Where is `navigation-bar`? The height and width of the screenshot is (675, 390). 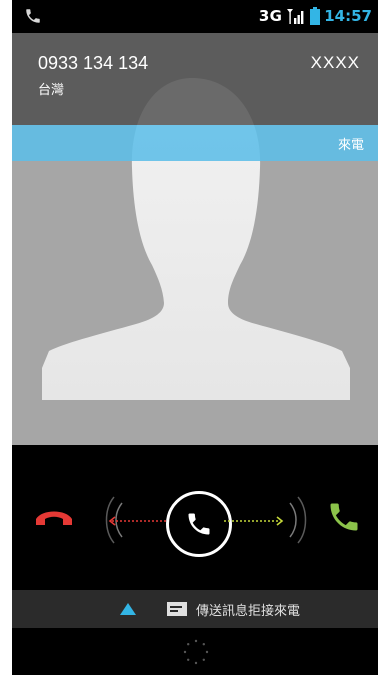
navigation-bar is located at coordinates (195, 651).